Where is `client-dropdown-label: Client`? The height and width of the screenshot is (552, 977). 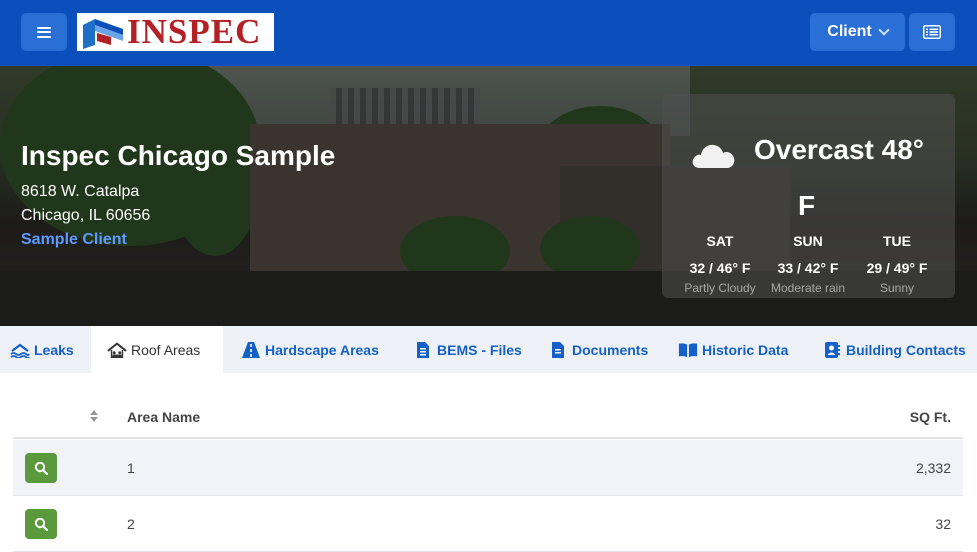 client-dropdown-label: Client is located at coordinates (849, 31).